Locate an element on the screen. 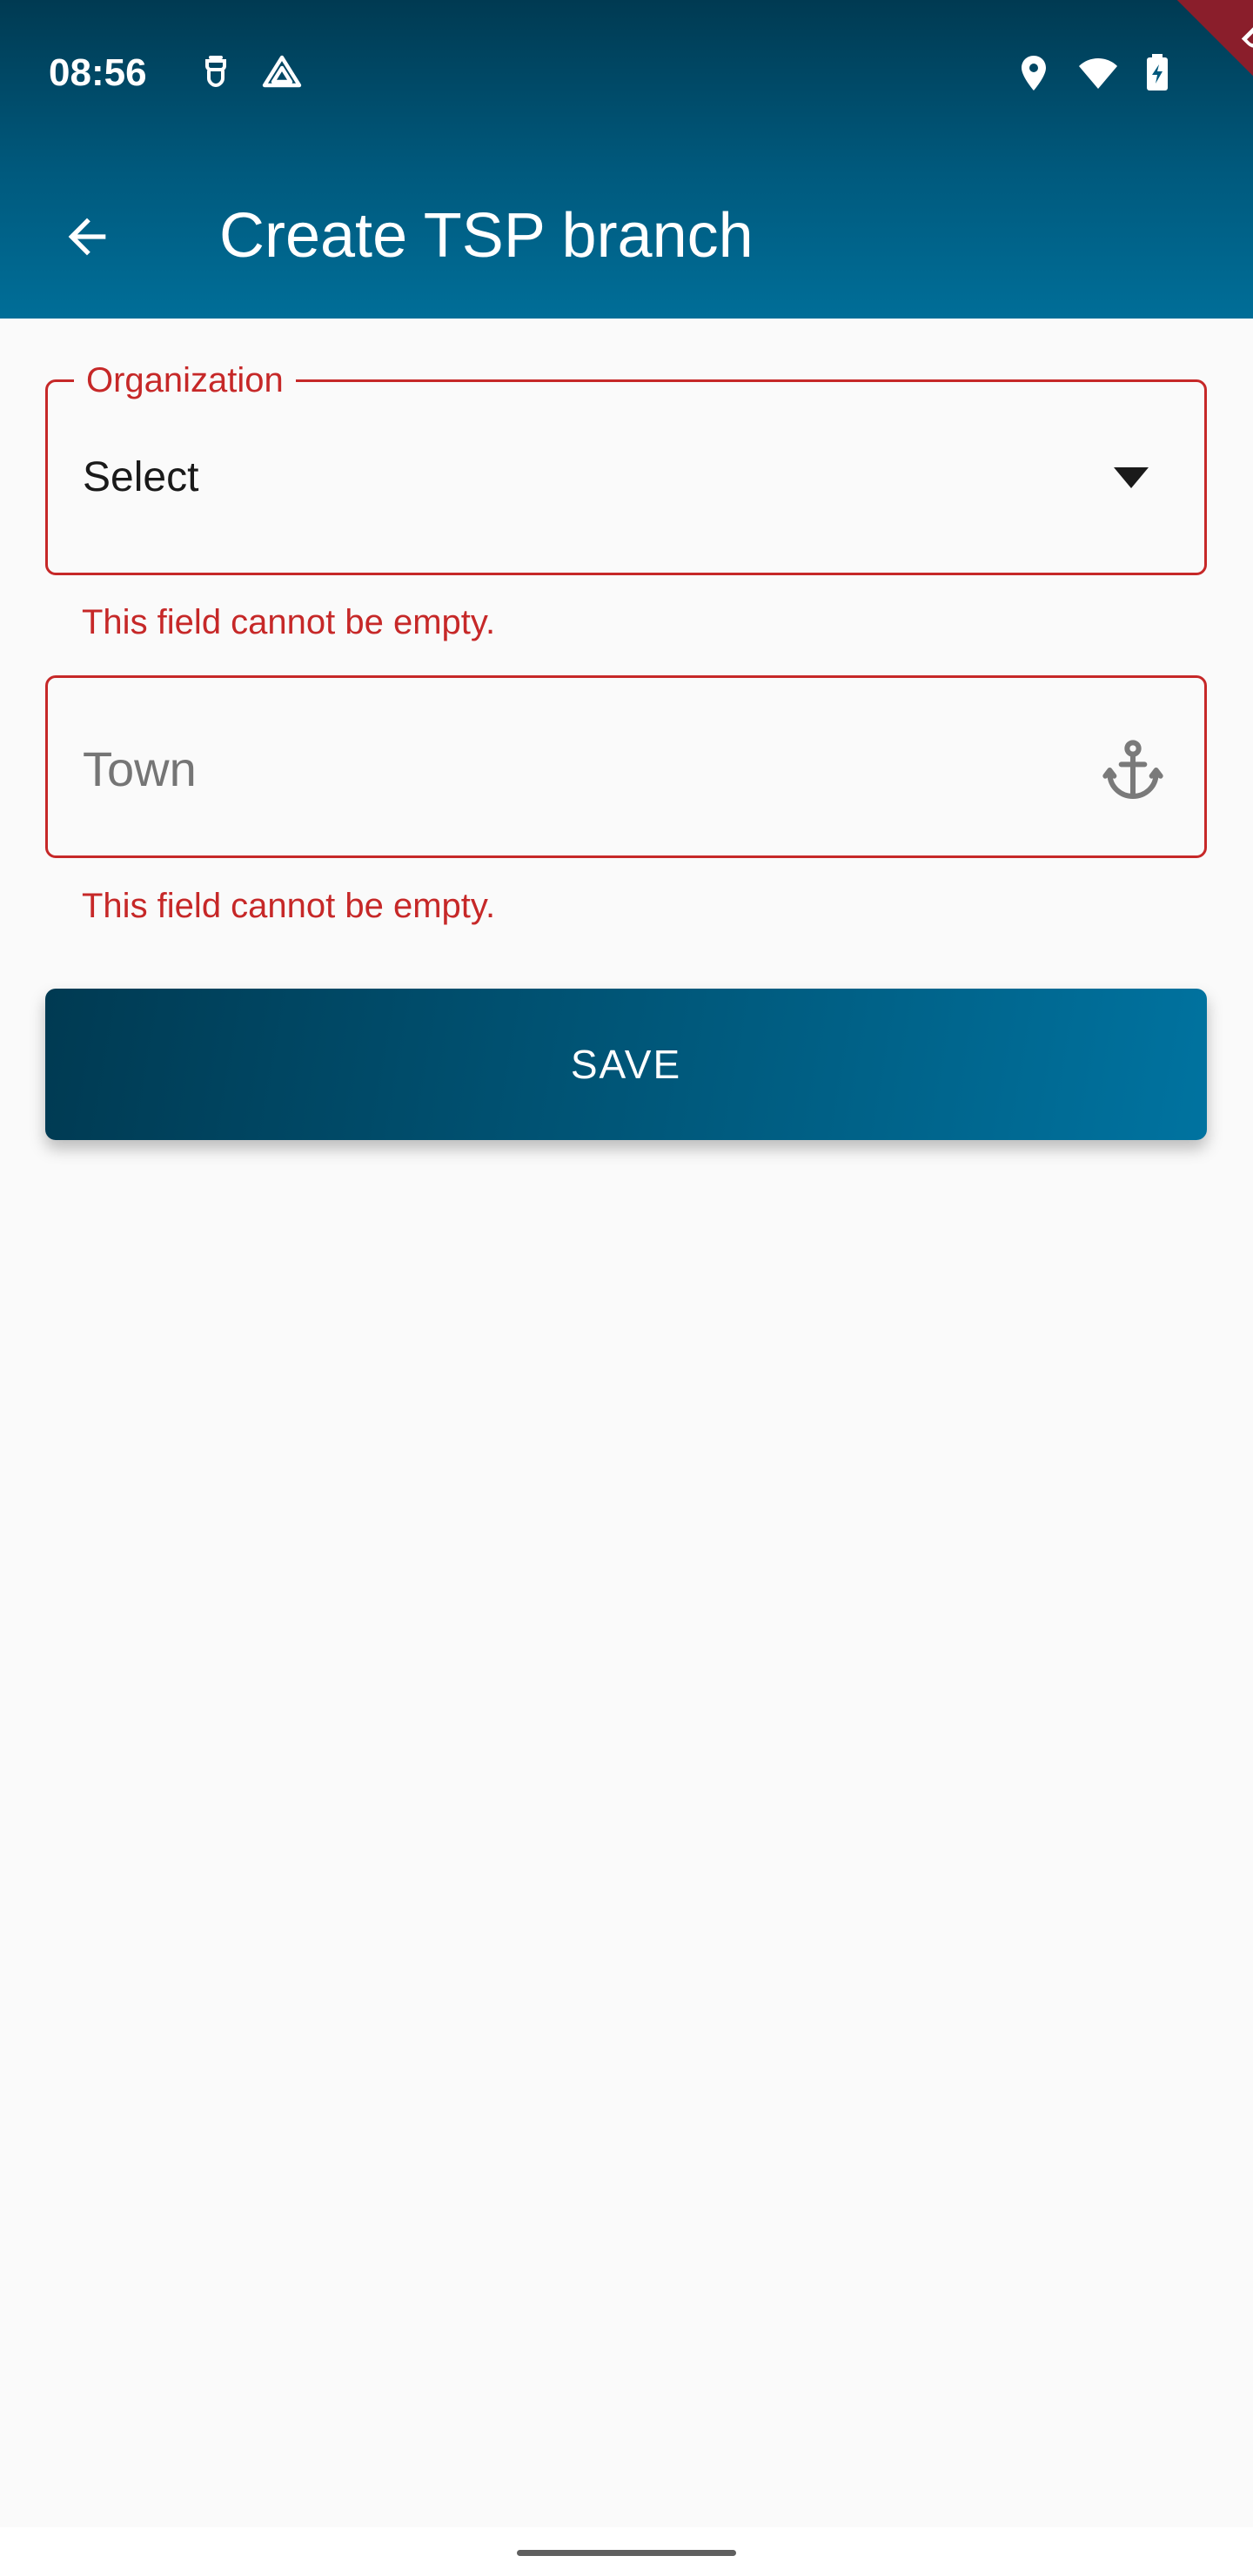 This screenshot has width=1253, height=2576. organization-value: Select is located at coordinates (141, 477).